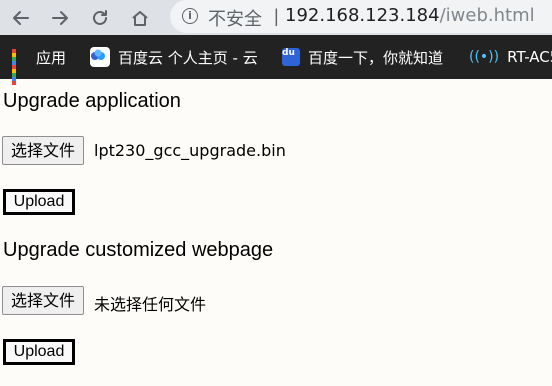  I want to click on forward-arrow-icon, so click(60, 18).